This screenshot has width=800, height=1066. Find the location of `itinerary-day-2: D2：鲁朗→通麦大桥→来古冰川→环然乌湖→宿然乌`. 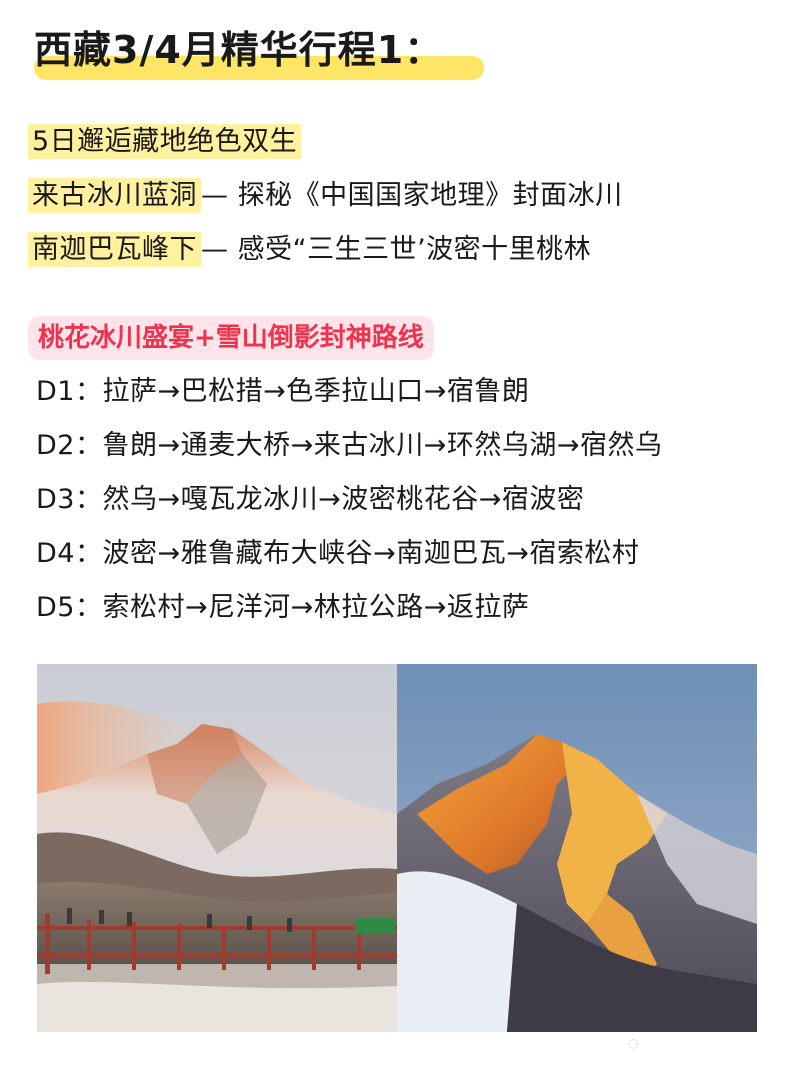

itinerary-day-2: D2：鲁朗→通麦大桥→来古冰川→环然乌湖→宿然乌 is located at coordinates (349, 446).